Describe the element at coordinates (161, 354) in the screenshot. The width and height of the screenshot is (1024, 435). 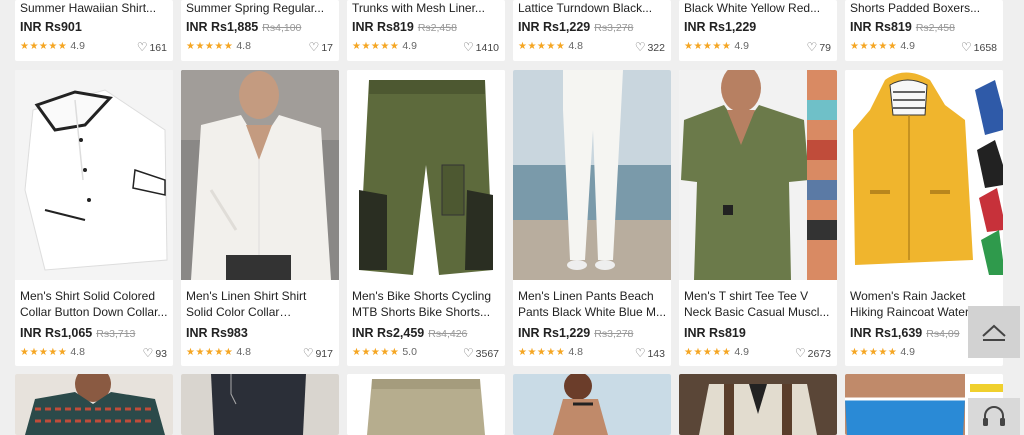
I see `like-count: 93` at that location.